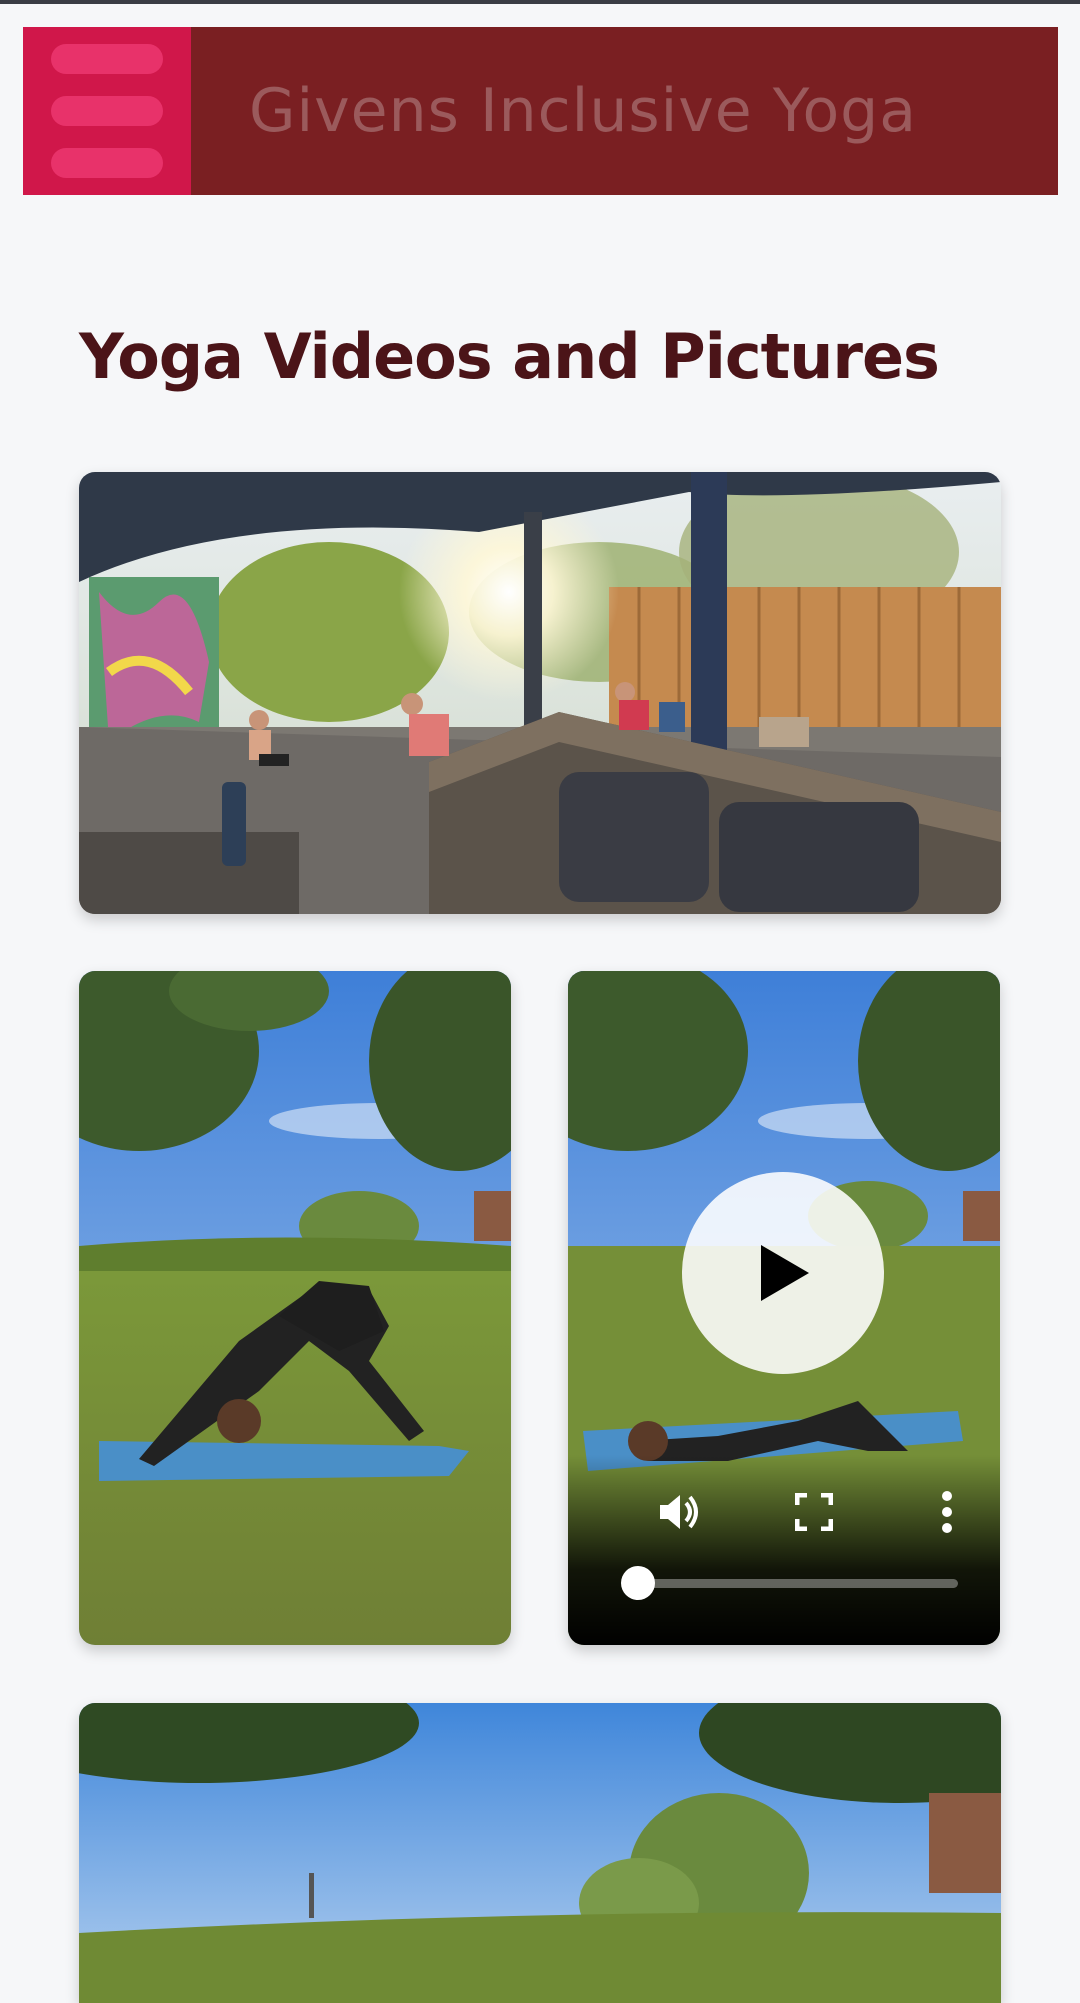  What do you see at coordinates (295, 1308) in the screenshot?
I see `gallery-photo-downward-dog` at bounding box center [295, 1308].